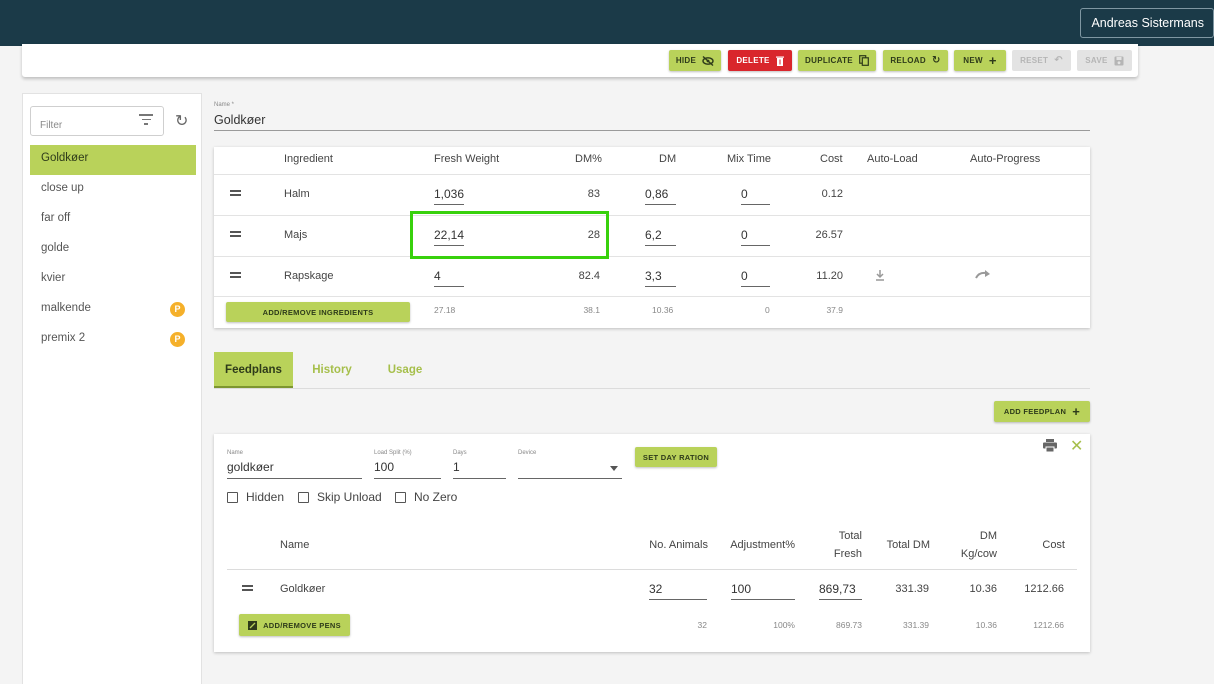 Image resolution: width=1214 pixels, height=684 pixels. What do you see at coordinates (1044, 589) in the screenshot?
I see `pen-cost-value: 1212.66` at bounding box center [1044, 589].